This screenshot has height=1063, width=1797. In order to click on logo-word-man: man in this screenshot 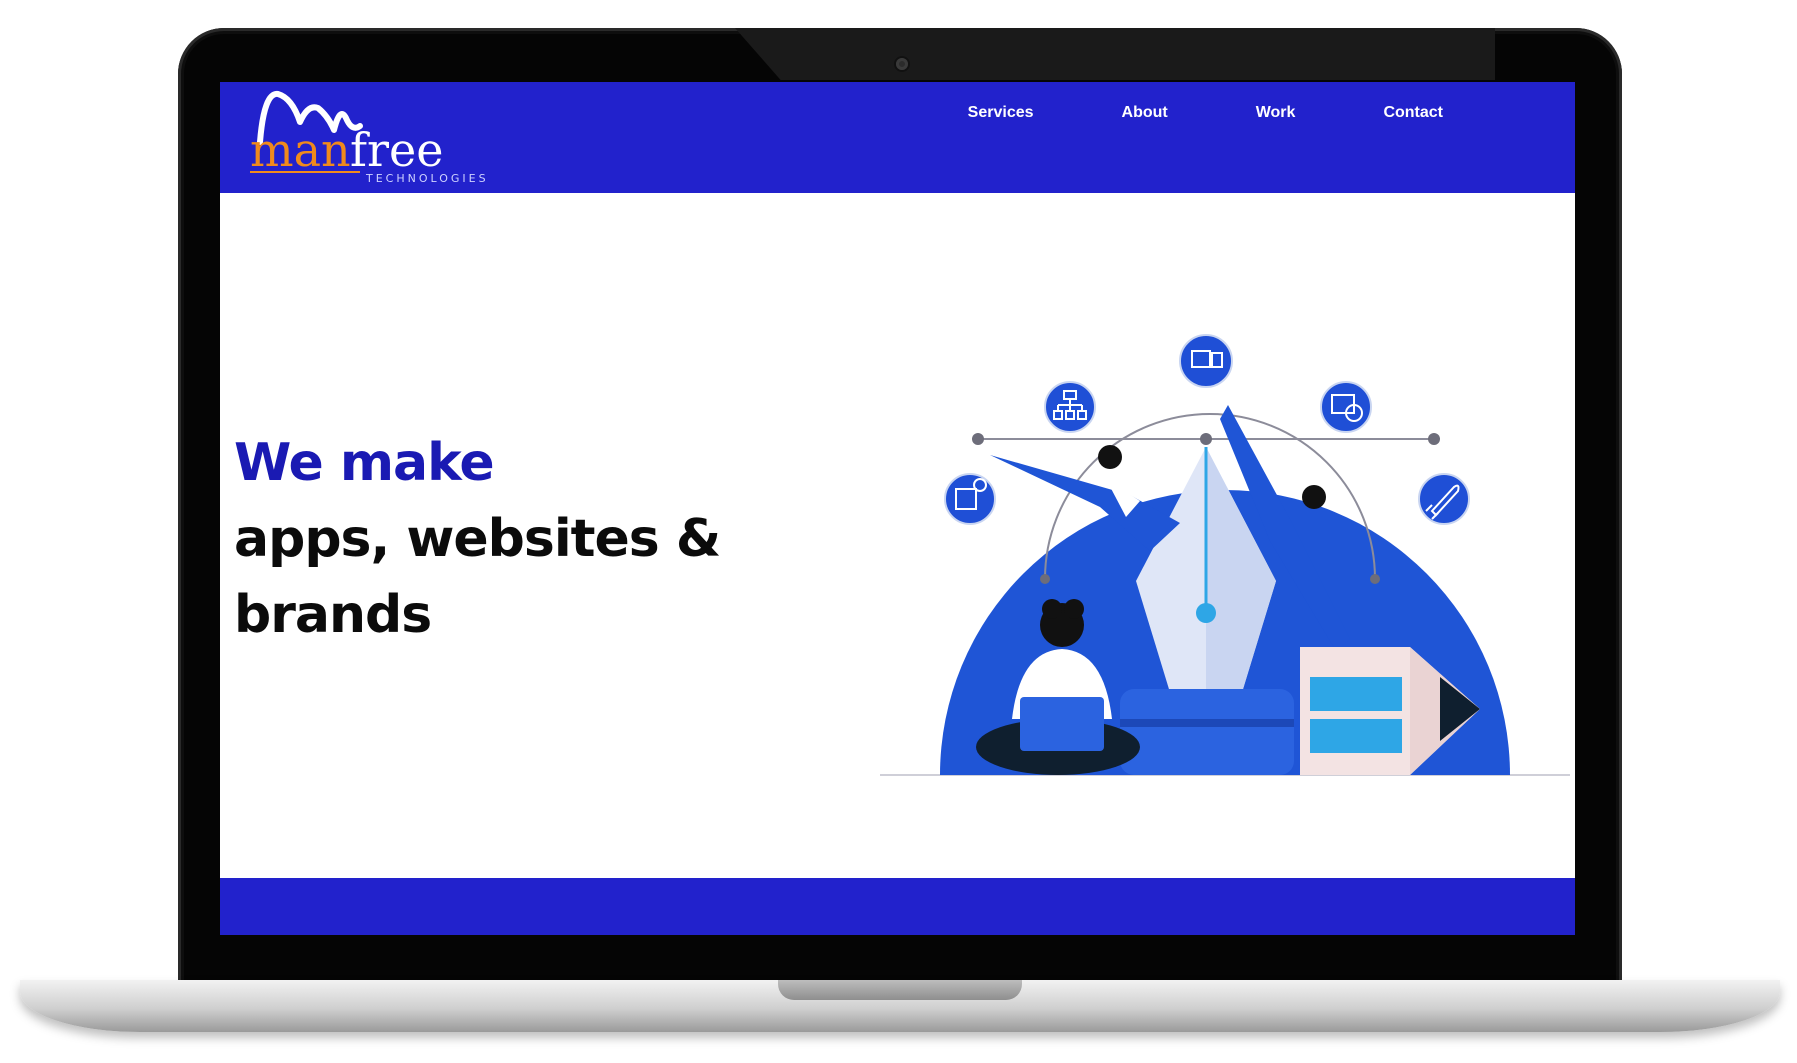, I will do `click(300, 150)`.